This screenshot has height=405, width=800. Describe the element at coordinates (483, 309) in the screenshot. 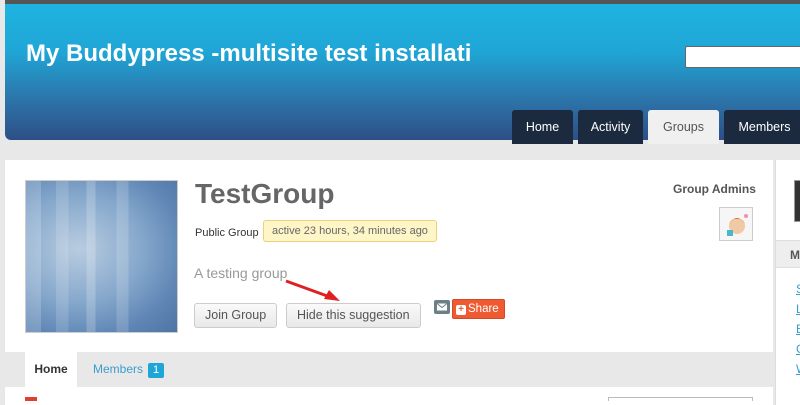

I see `share-label: Share` at that location.